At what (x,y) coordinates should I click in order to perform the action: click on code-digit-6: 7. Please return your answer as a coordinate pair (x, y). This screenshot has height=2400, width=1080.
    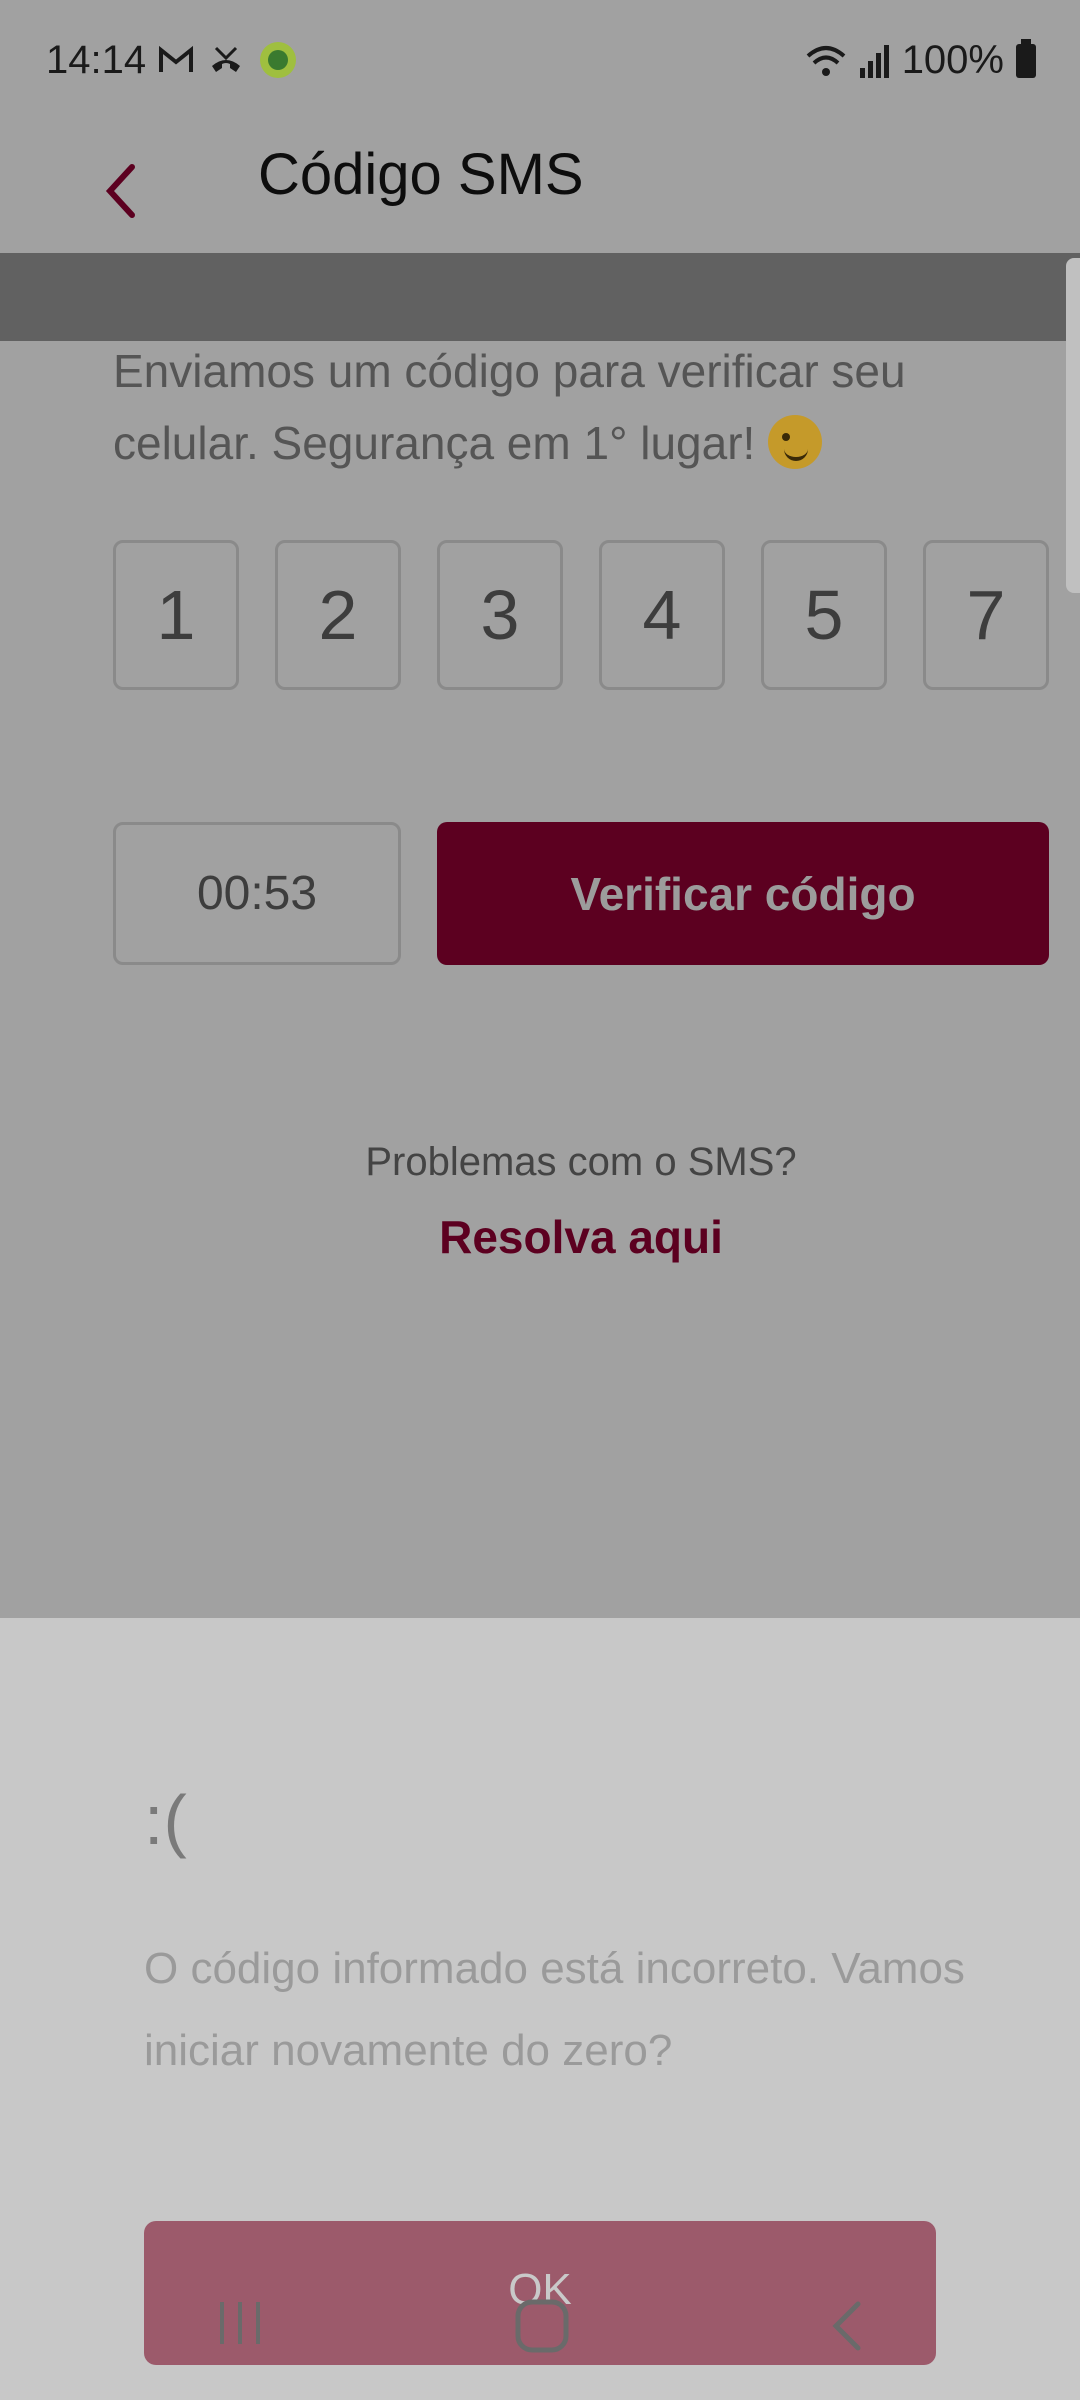
    Looking at the image, I should click on (986, 615).